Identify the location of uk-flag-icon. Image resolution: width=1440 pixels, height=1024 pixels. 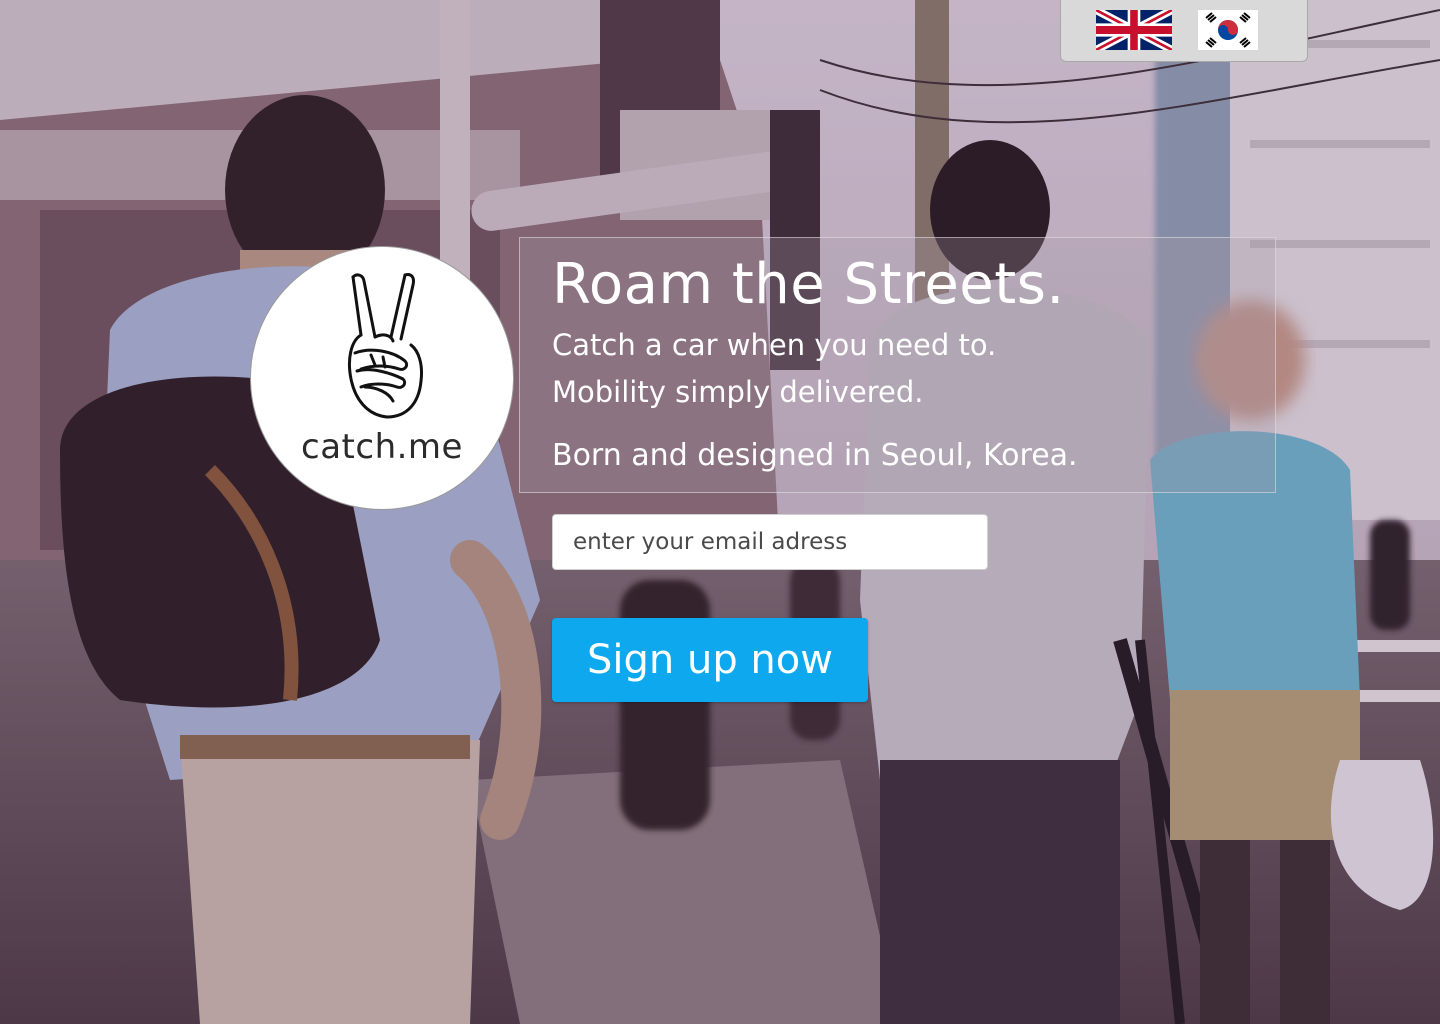
(1134, 30).